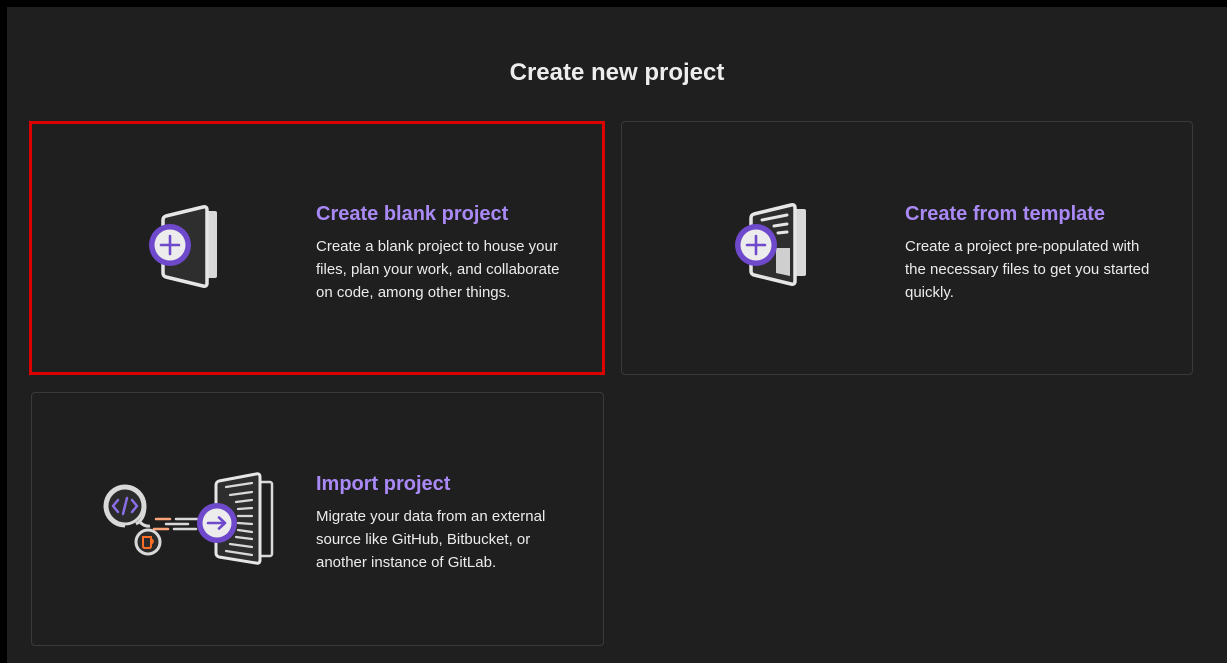 The width and height of the screenshot is (1227, 663). I want to click on blank-project-illustration, so click(183, 246).